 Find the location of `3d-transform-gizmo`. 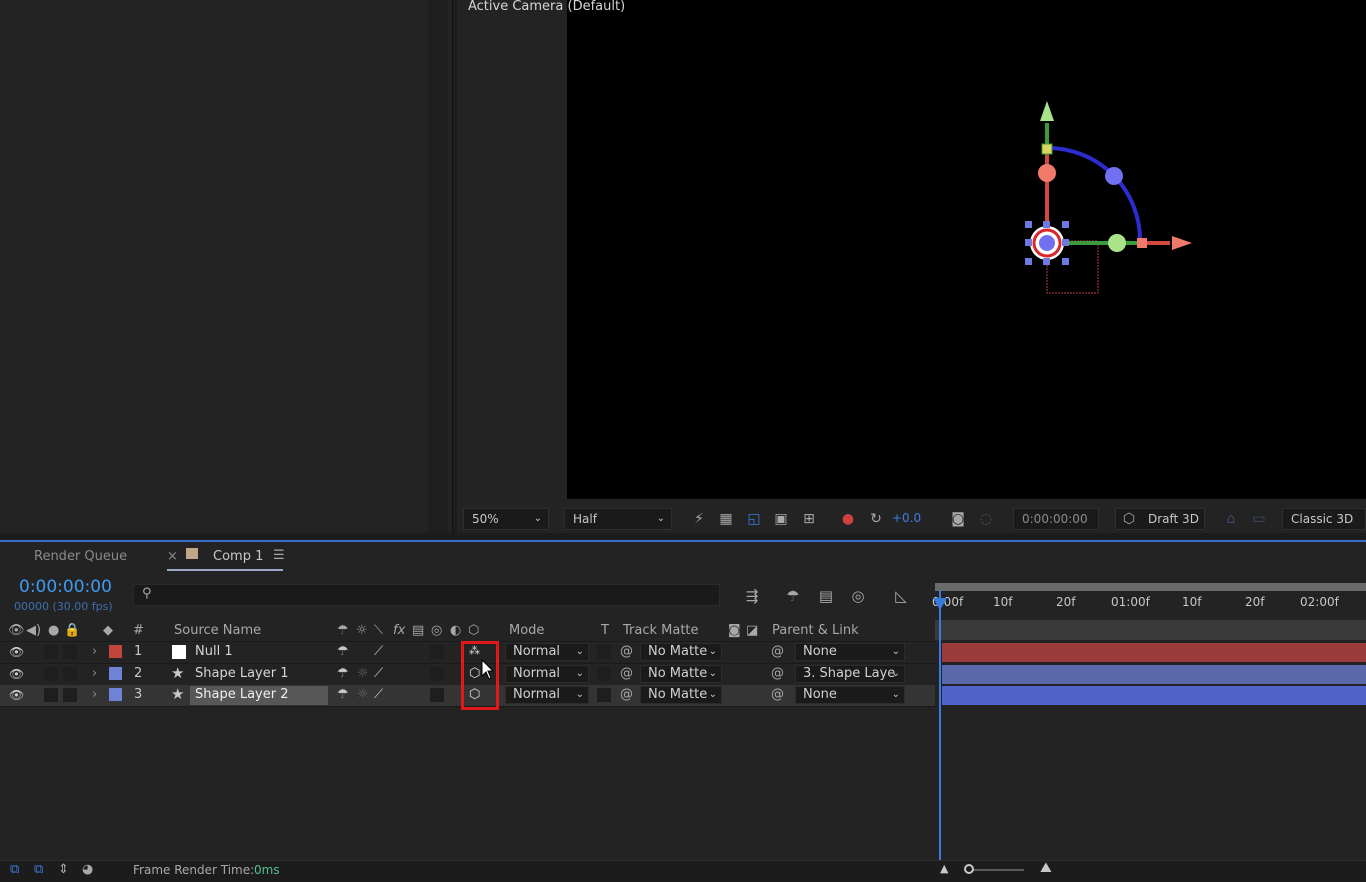

3d-transform-gizmo is located at coordinates (1105, 197).